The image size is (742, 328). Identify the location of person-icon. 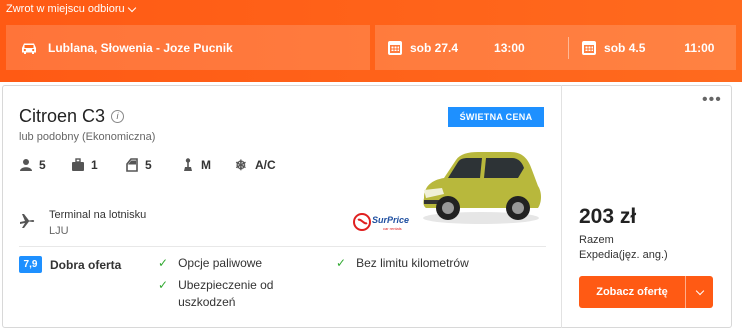
(26, 165).